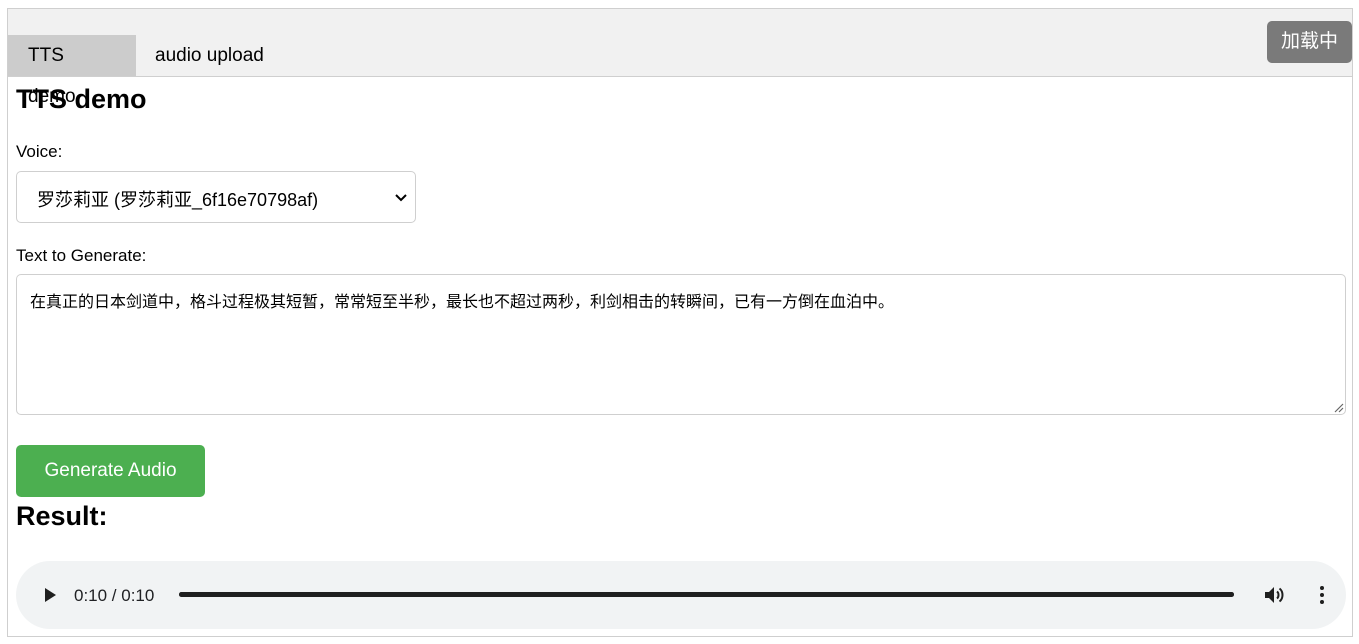 The image size is (1359, 644). I want to click on tab-audio-upload: audio upload, so click(209, 55).